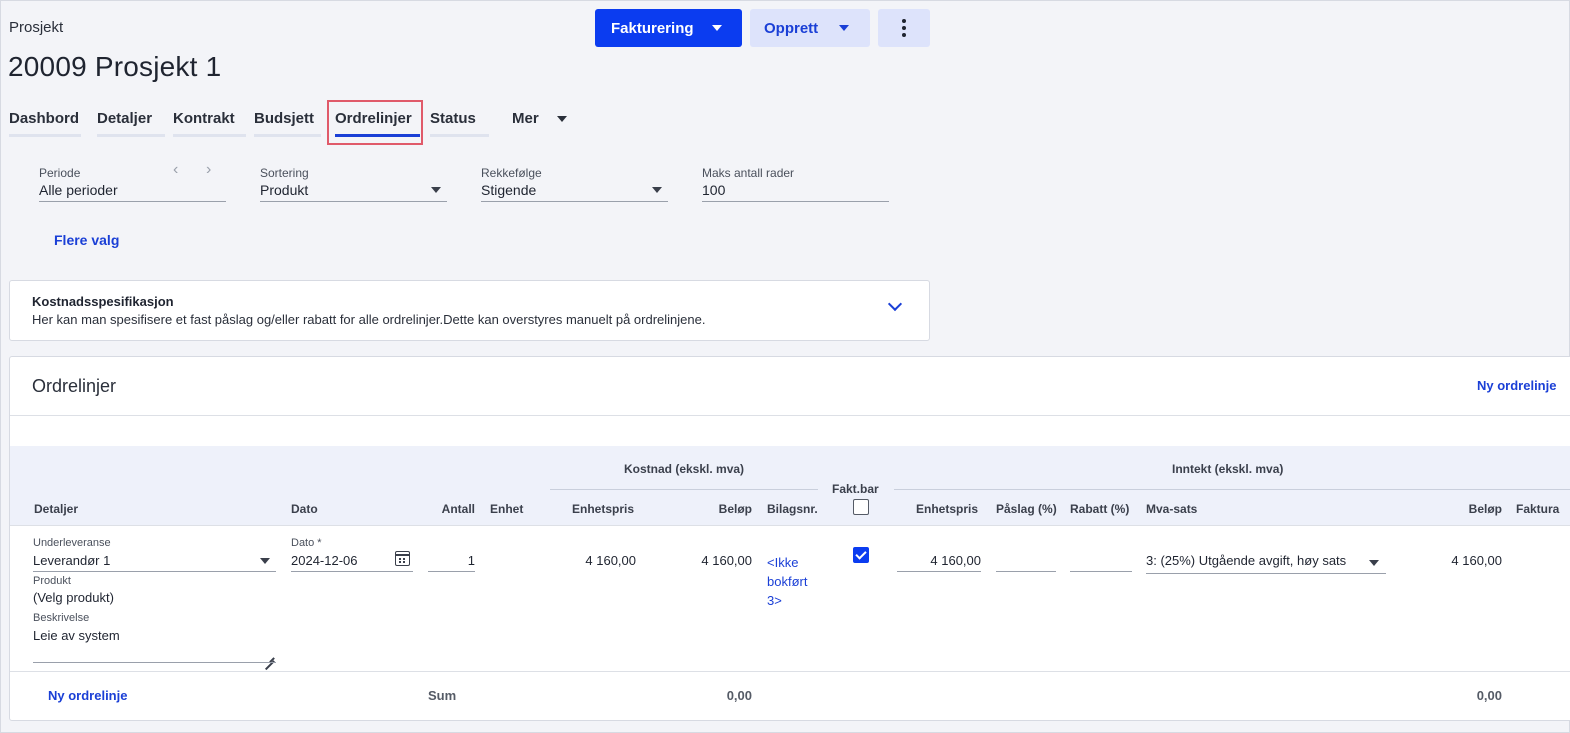 The width and height of the screenshot is (1570, 733). I want to click on tab-focus-highlight, so click(375, 122).